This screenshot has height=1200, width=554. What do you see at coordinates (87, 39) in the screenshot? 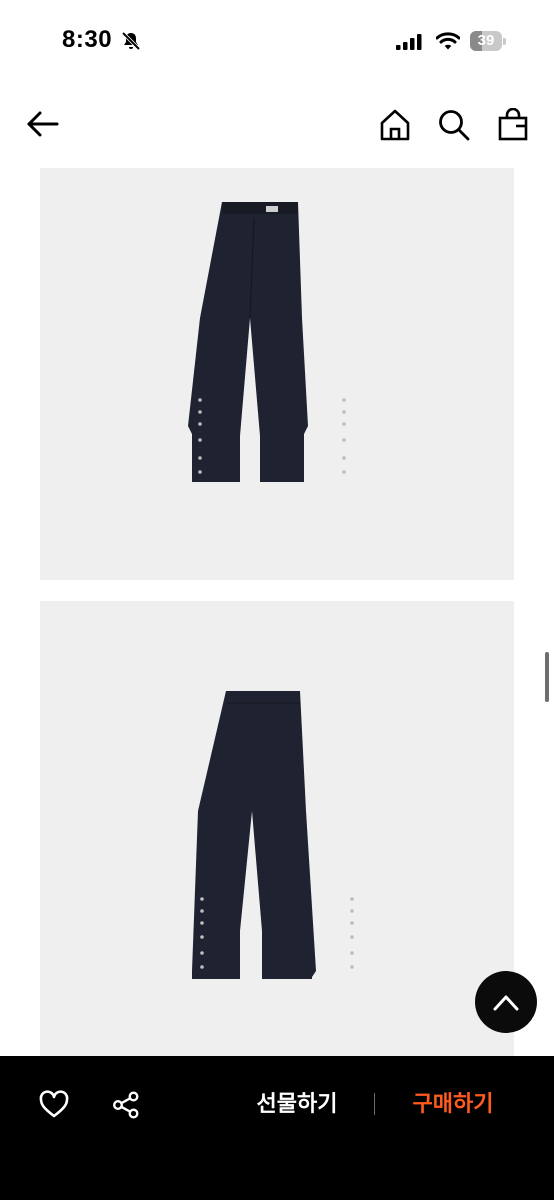
I see `status-time: 8:30` at bounding box center [87, 39].